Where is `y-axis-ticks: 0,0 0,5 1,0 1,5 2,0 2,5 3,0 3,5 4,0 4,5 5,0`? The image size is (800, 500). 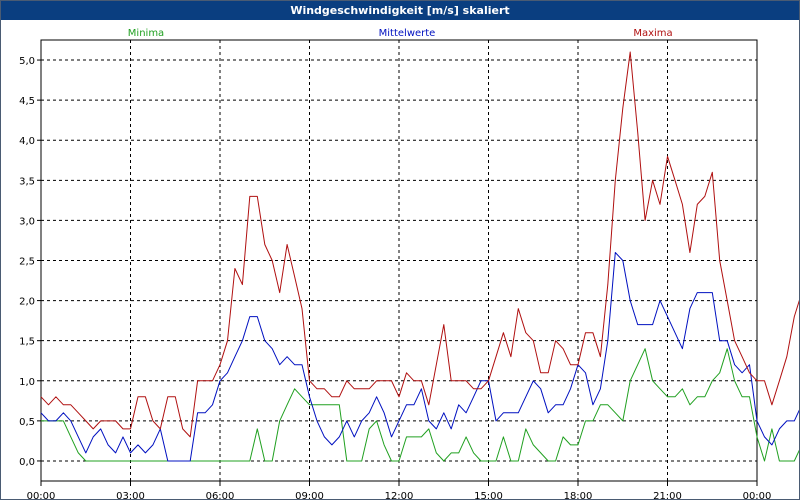
y-axis-ticks: 0,0 0,5 1,0 1,5 2,0 2,5 3,0 3,5 4,0 4,5 5,0 is located at coordinates (30, 262).